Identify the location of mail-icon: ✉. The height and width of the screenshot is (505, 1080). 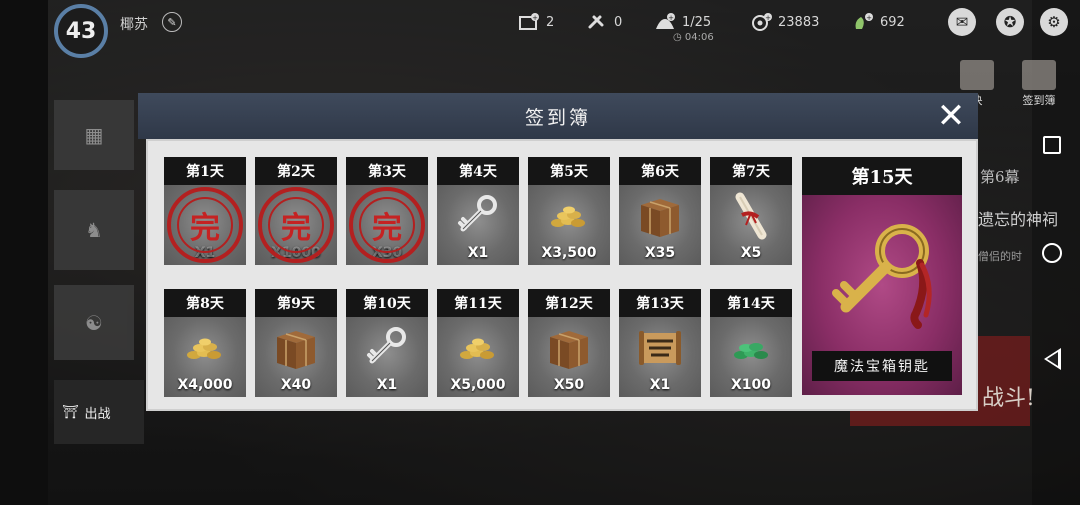
(962, 22).